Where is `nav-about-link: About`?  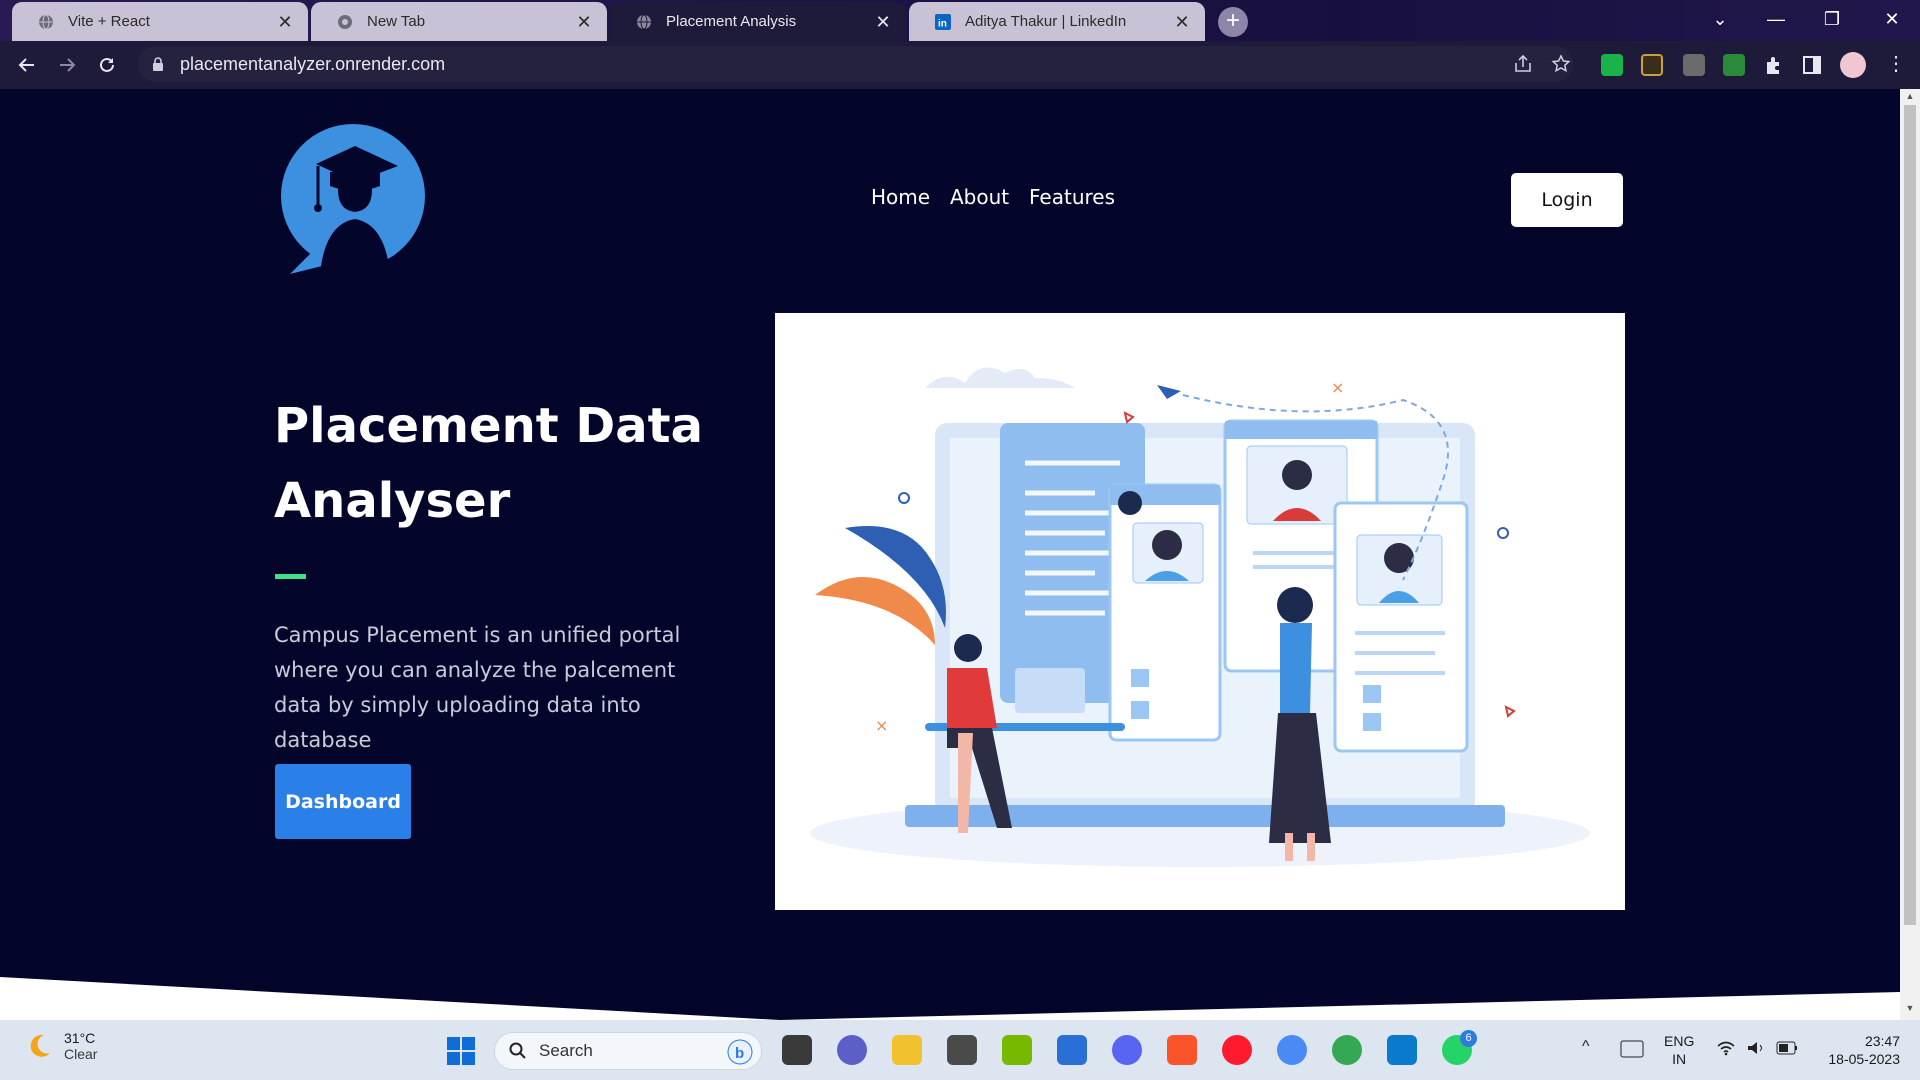
nav-about-link: About is located at coordinates (979, 197).